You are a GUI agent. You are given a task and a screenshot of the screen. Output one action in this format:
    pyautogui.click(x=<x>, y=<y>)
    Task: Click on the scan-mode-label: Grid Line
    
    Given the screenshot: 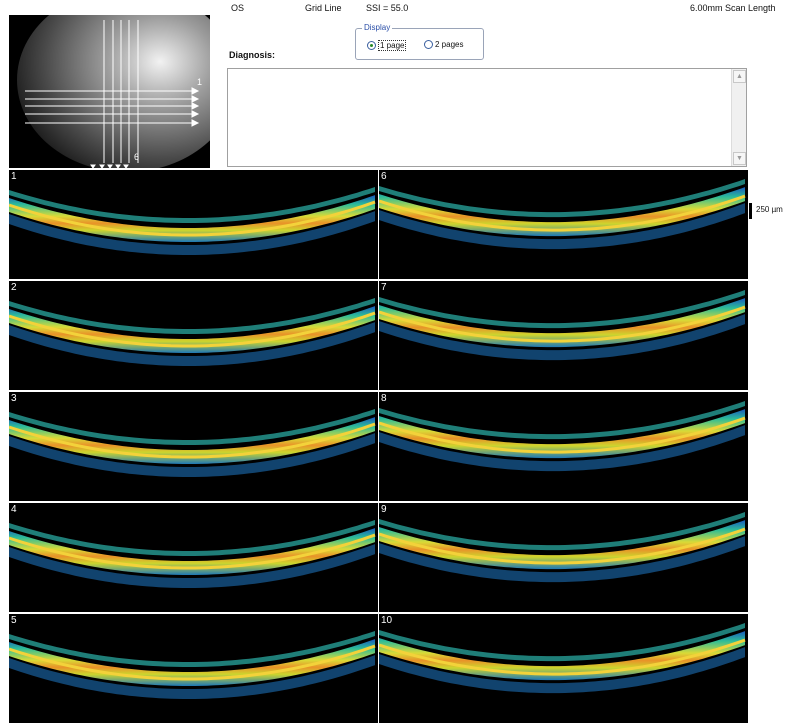 What is the action you would take?
    pyautogui.click(x=323, y=8)
    